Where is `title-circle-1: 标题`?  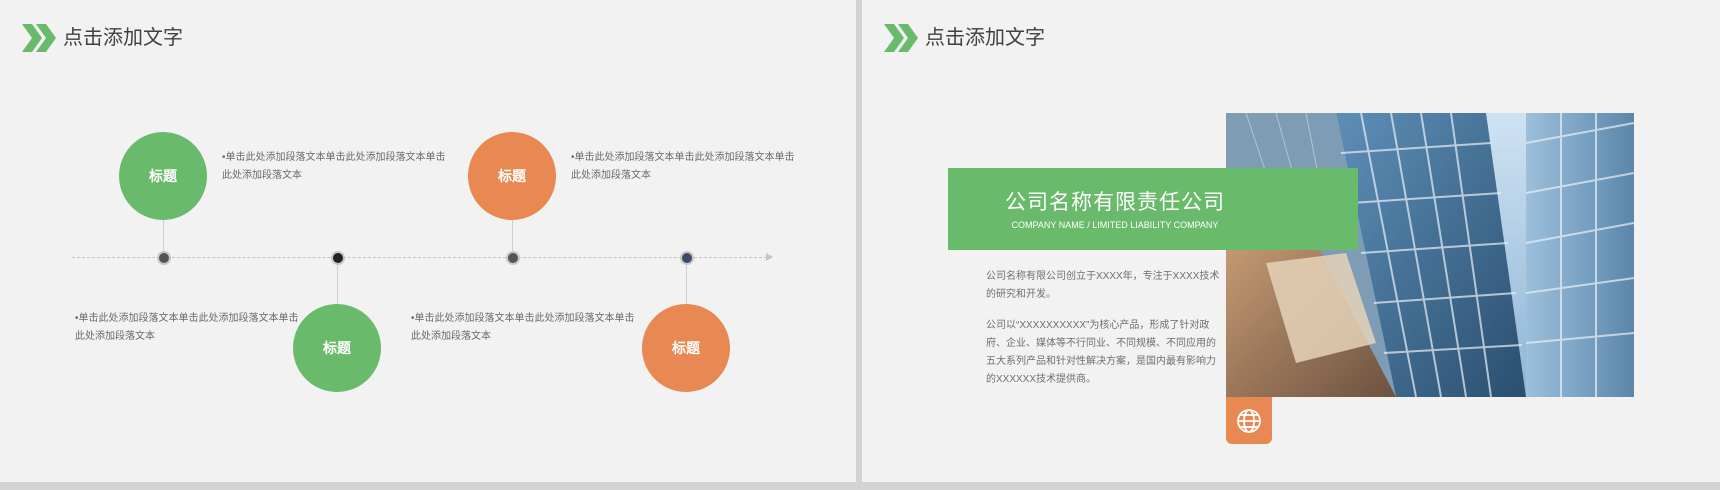
title-circle-1: 标题 is located at coordinates (163, 176).